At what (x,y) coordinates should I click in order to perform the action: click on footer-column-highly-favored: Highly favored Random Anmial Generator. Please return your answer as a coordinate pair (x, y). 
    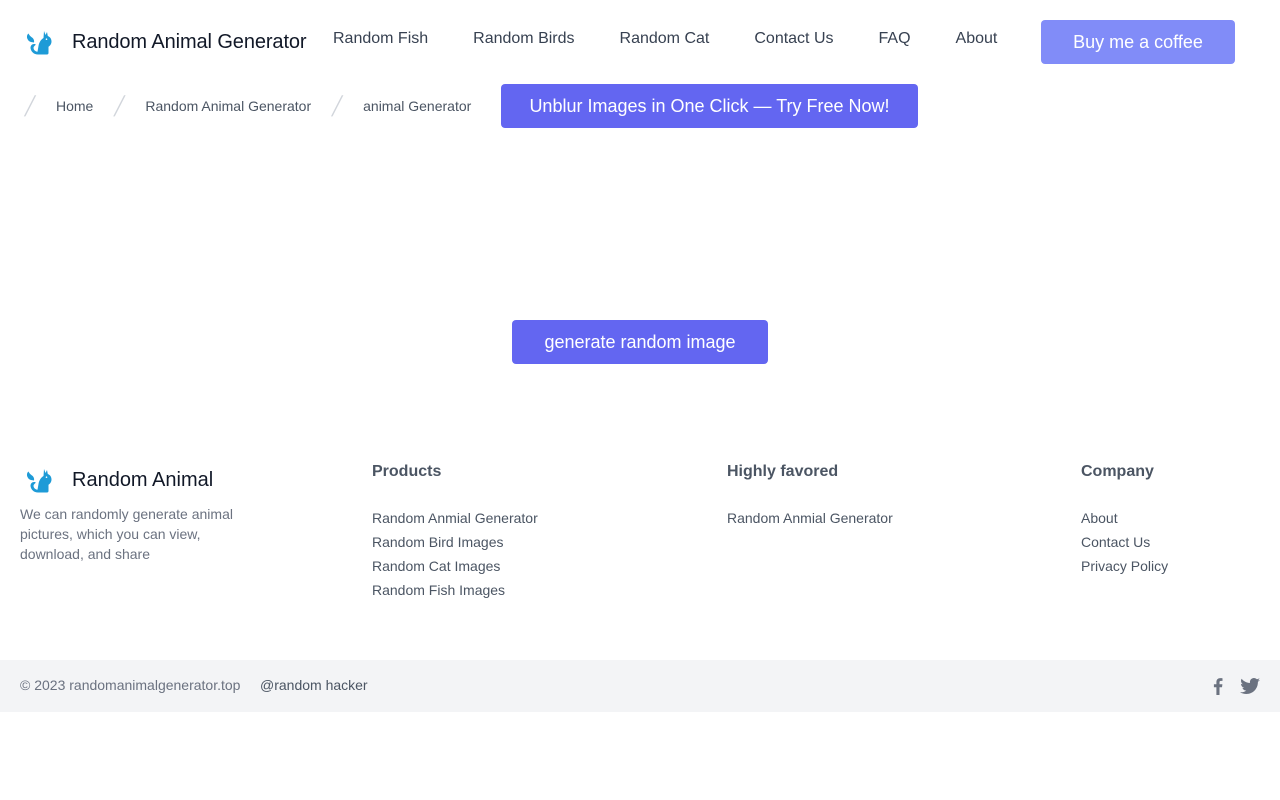
    Looking at the image, I should click on (810, 496).